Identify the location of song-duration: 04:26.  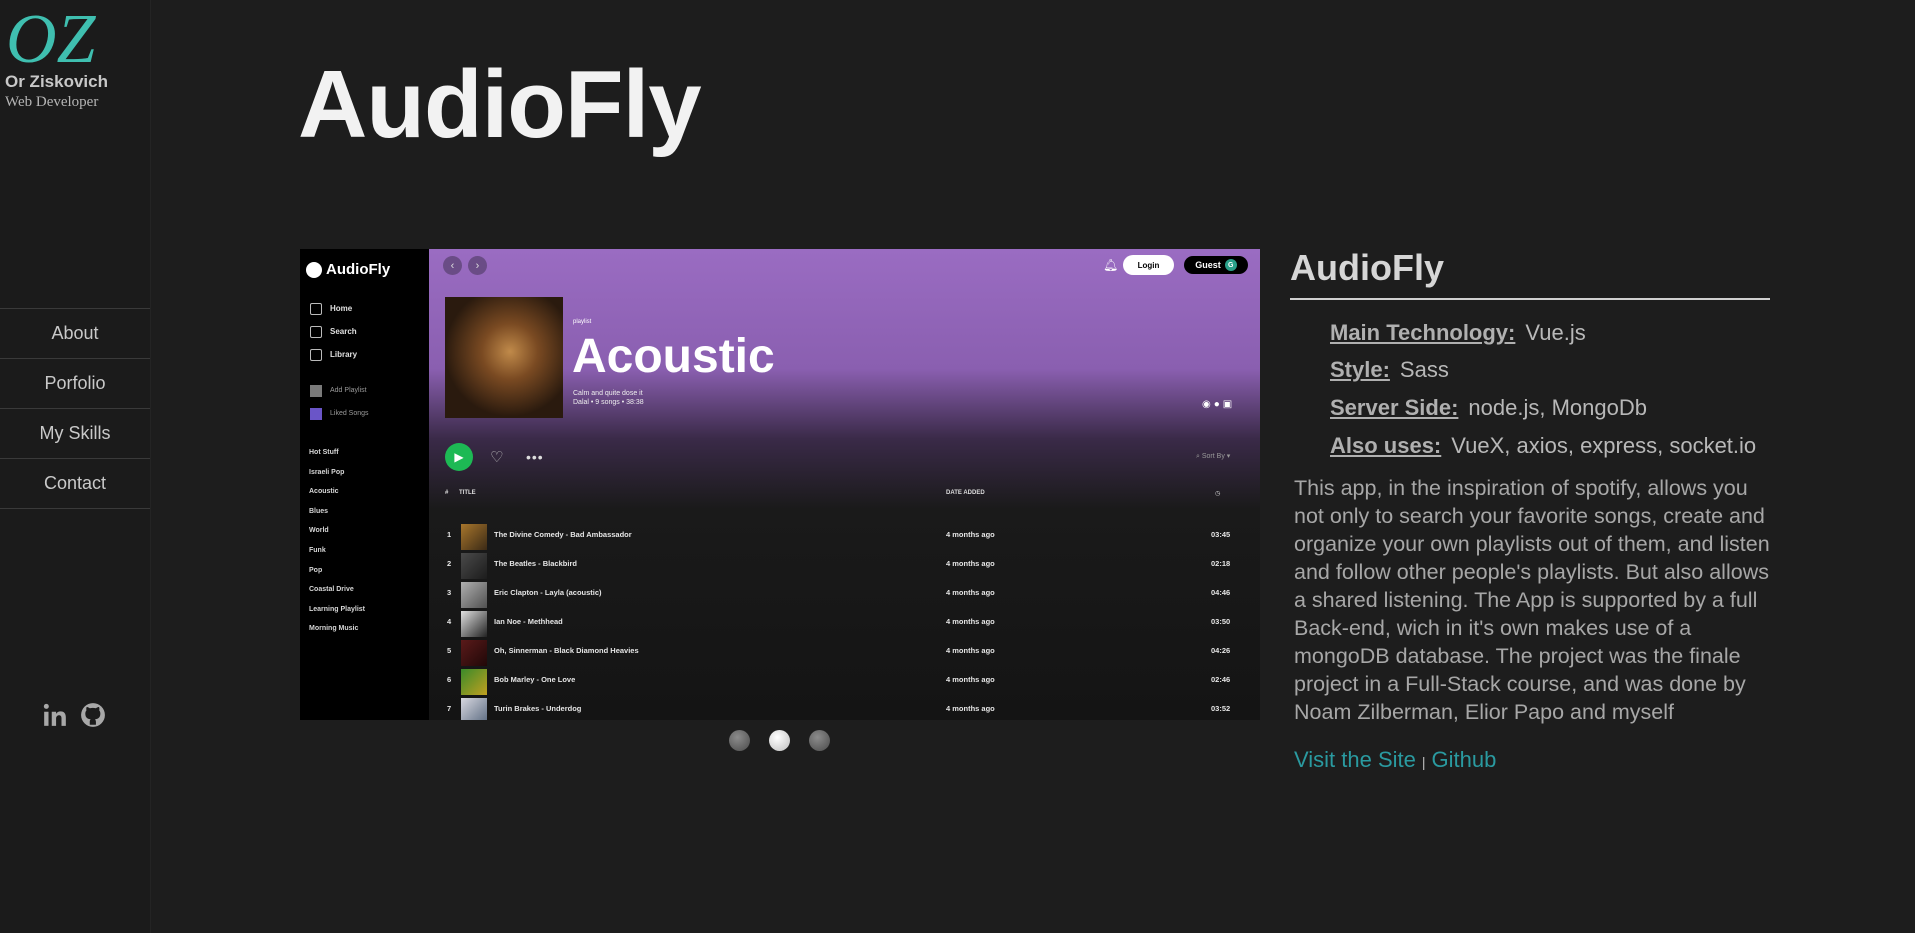
(1221, 650).